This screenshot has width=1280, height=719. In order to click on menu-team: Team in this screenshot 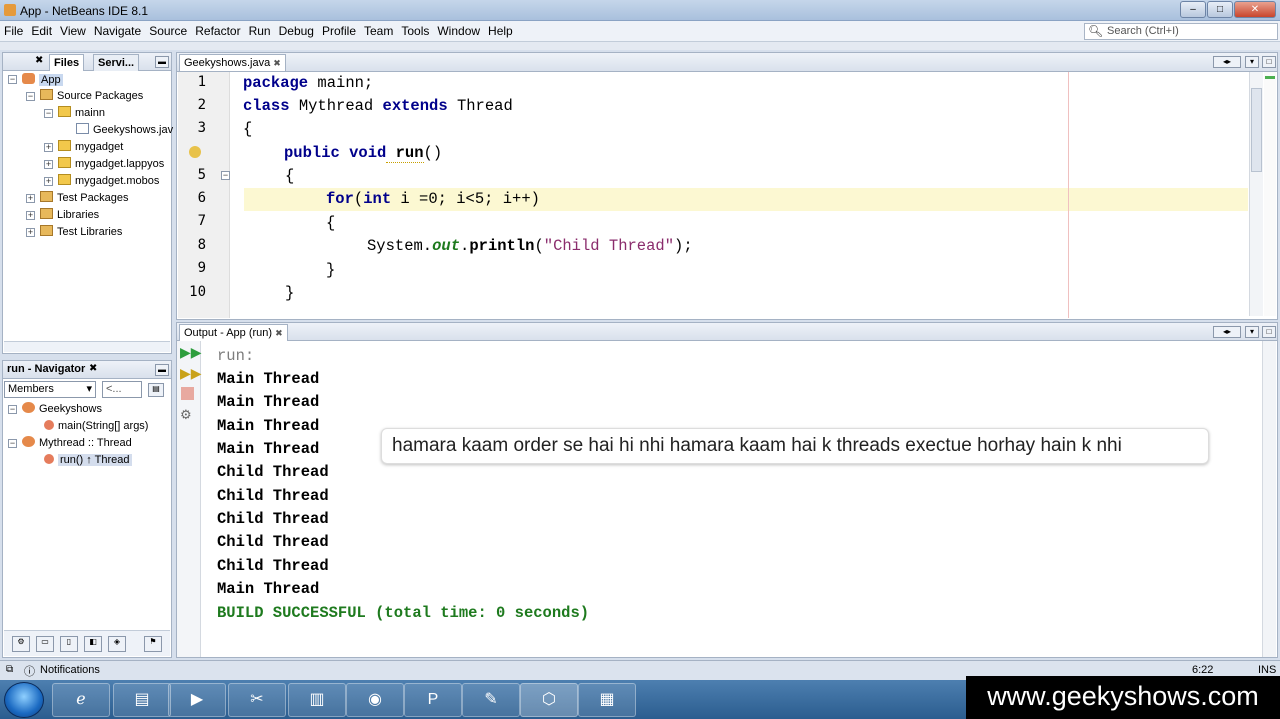, I will do `click(378, 31)`.